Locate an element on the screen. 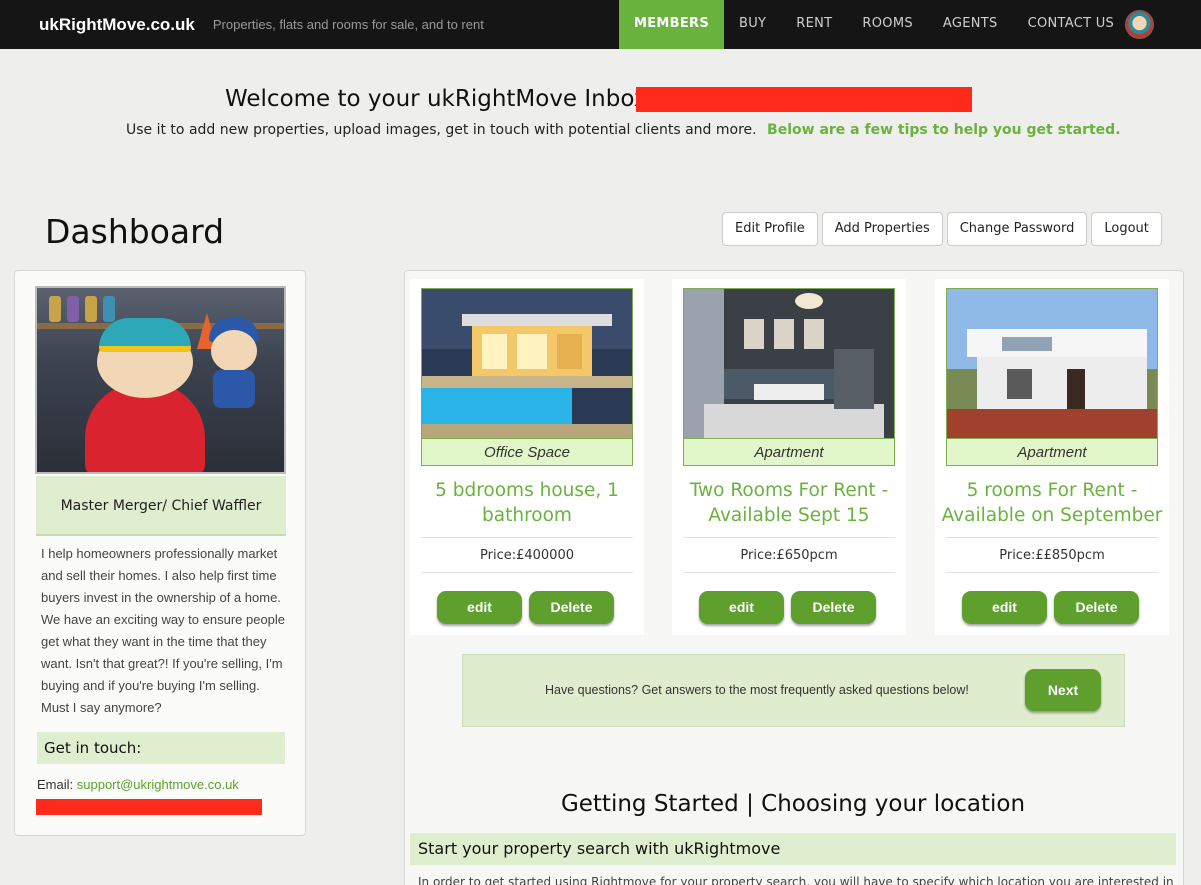 The height and width of the screenshot is (885, 1201). page-title: Dashboard is located at coordinates (135, 231).